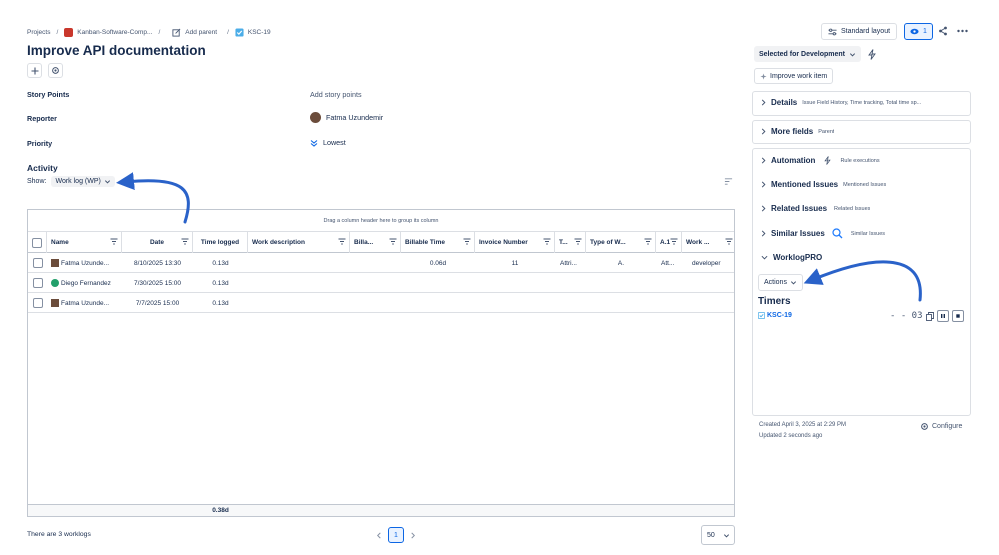 The image size is (999, 555). I want to click on settings-button, so click(55, 70).